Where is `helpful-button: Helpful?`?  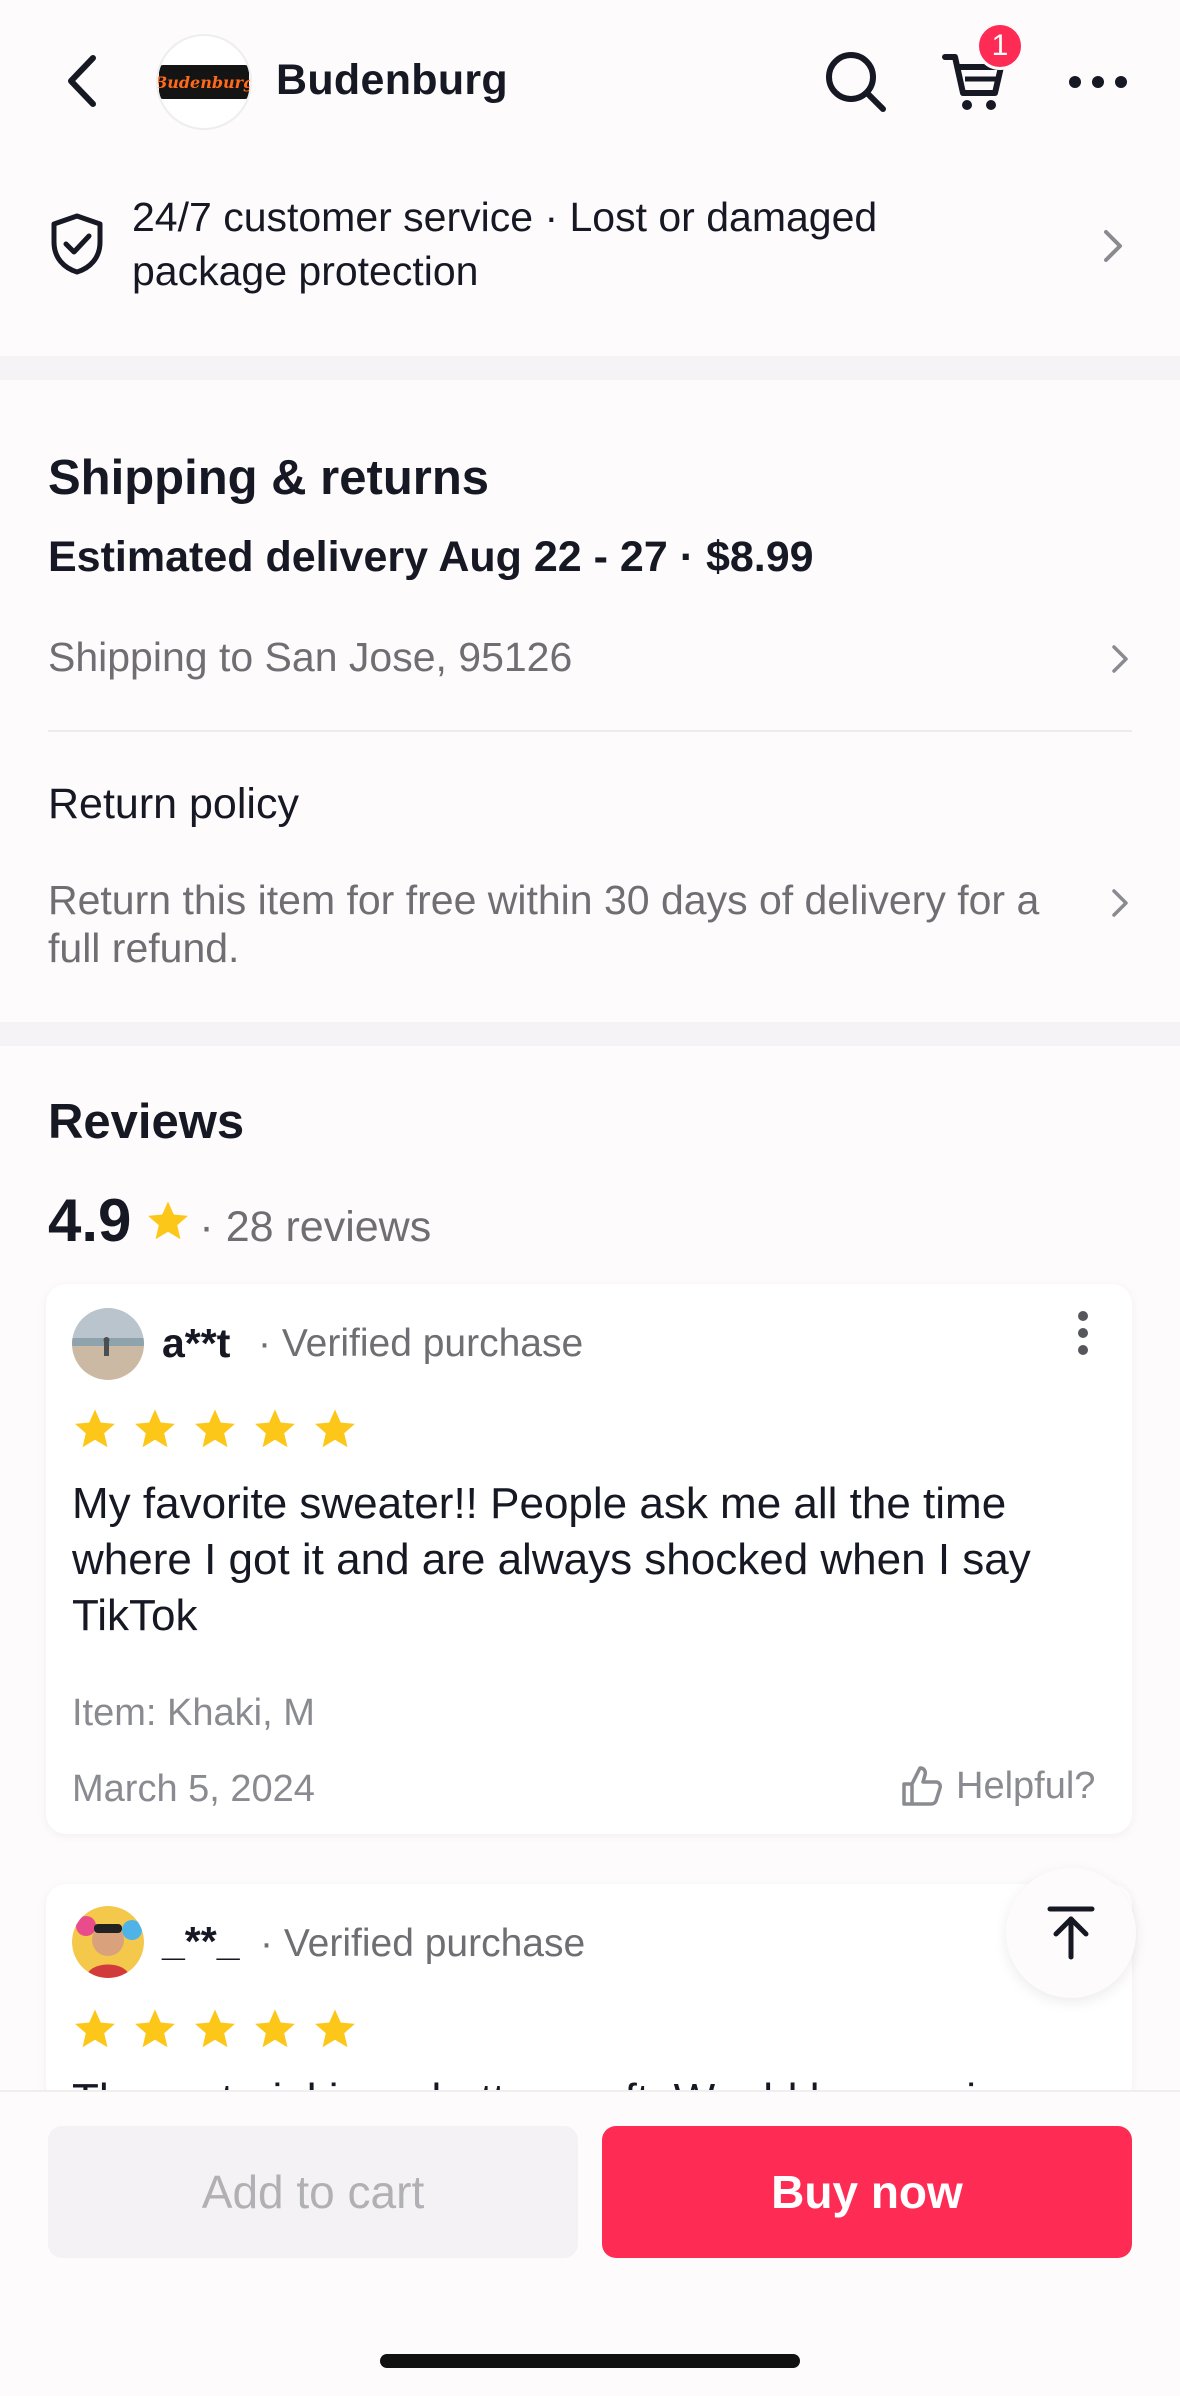
helpful-button: Helpful? is located at coordinates (996, 1786).